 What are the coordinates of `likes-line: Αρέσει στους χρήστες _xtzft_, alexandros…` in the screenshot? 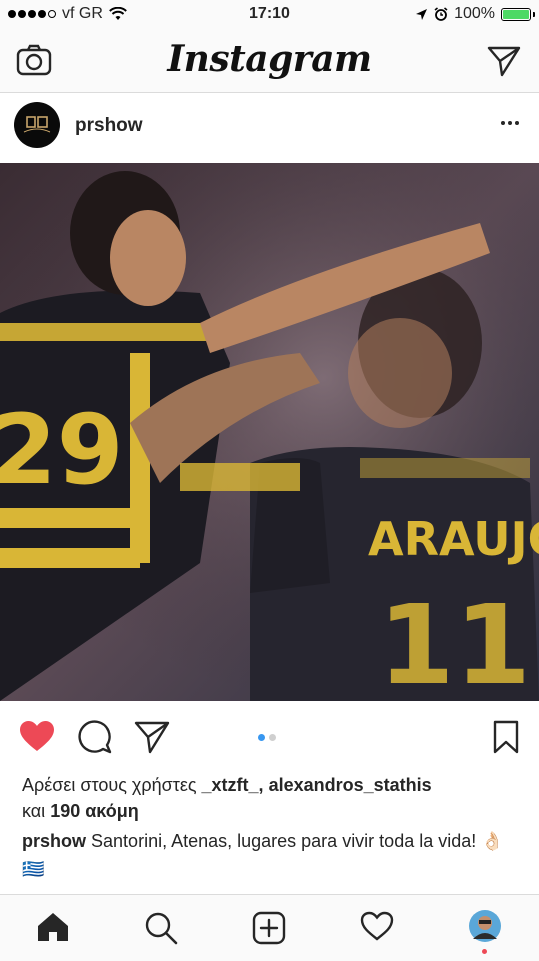 It's located at (272, 798).